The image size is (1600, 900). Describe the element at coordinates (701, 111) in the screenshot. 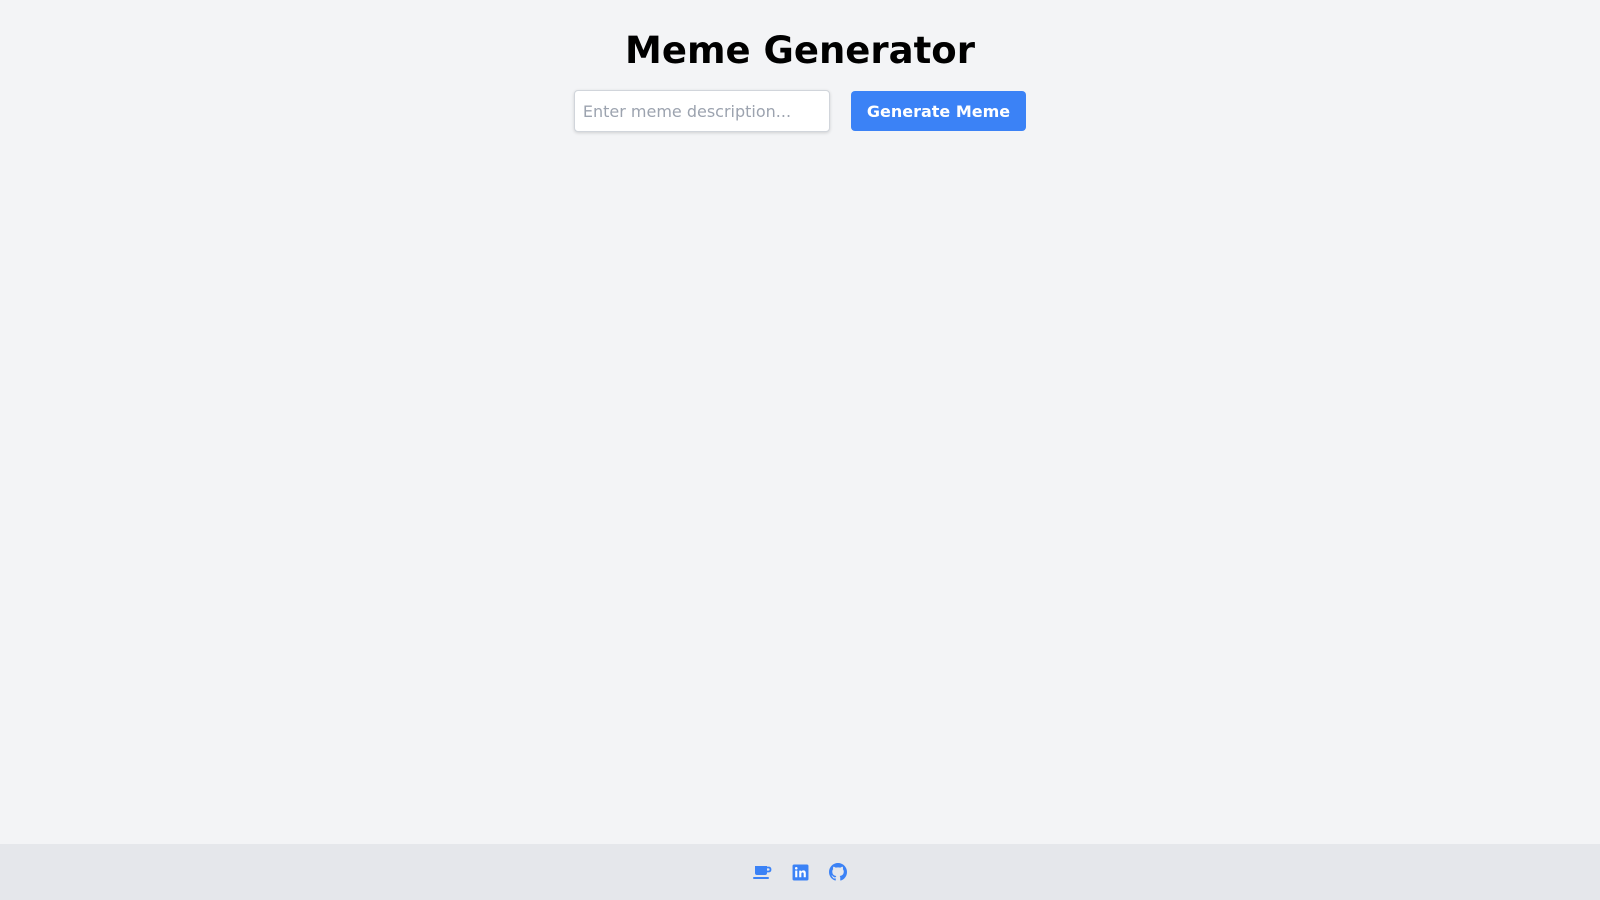

I see `meme-description-input` at that location.